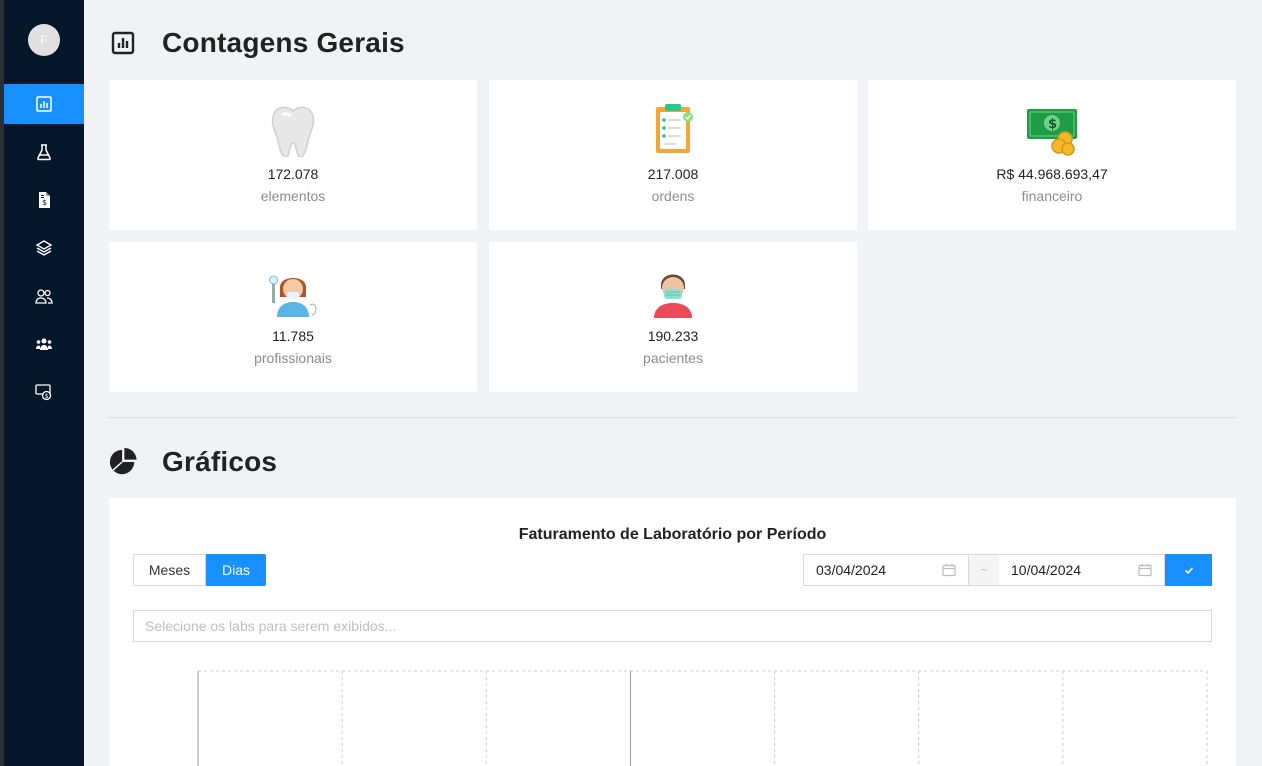 The height and width of the screenshot is (766, 1262). I want to click on sidebar-item-laboratorio, so click(44, 152).